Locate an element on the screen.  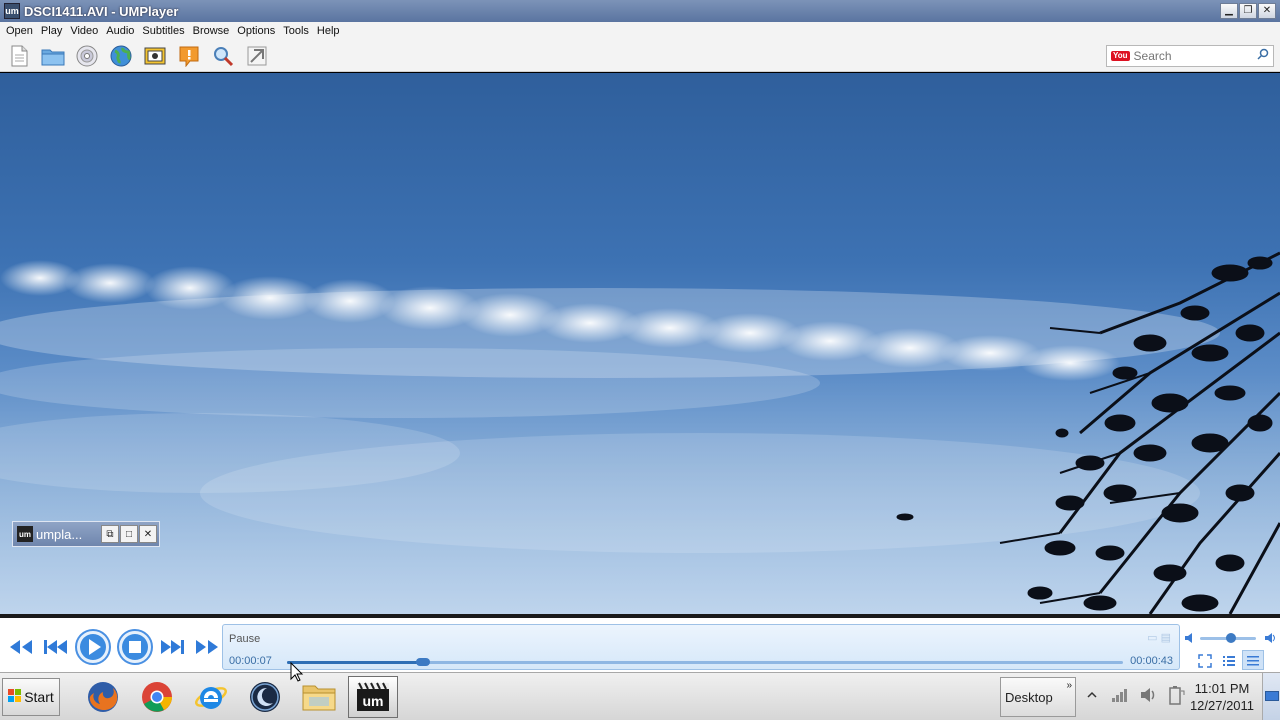
search-submit-icon is located at coordinates (1263, 56).